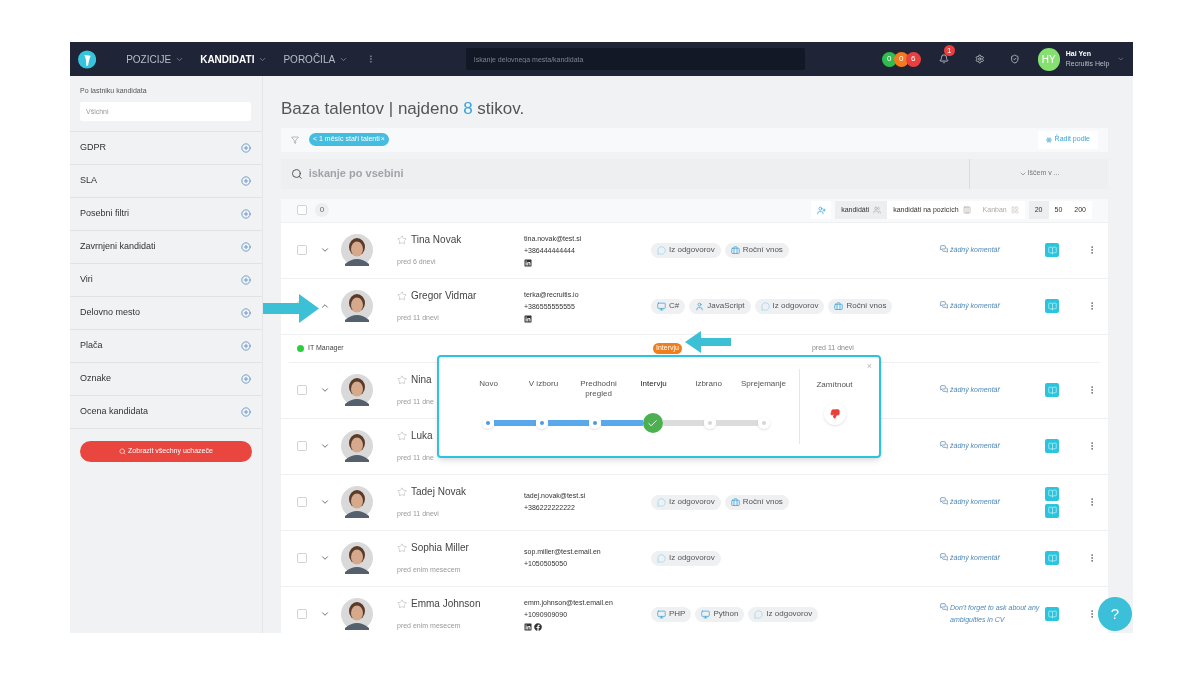  I want to click on tag-chip: JavaScript, so click(720, 306).